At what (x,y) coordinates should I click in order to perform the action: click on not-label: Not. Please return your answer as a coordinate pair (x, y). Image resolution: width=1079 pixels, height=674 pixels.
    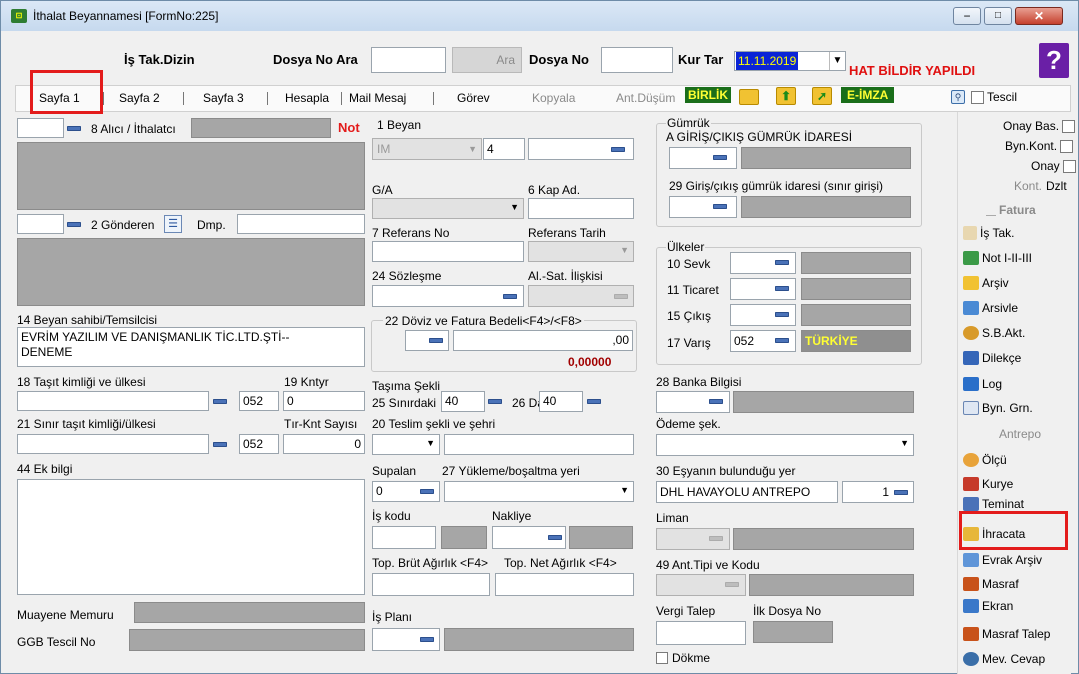
    Looking at the image, I should click on (349, 128).